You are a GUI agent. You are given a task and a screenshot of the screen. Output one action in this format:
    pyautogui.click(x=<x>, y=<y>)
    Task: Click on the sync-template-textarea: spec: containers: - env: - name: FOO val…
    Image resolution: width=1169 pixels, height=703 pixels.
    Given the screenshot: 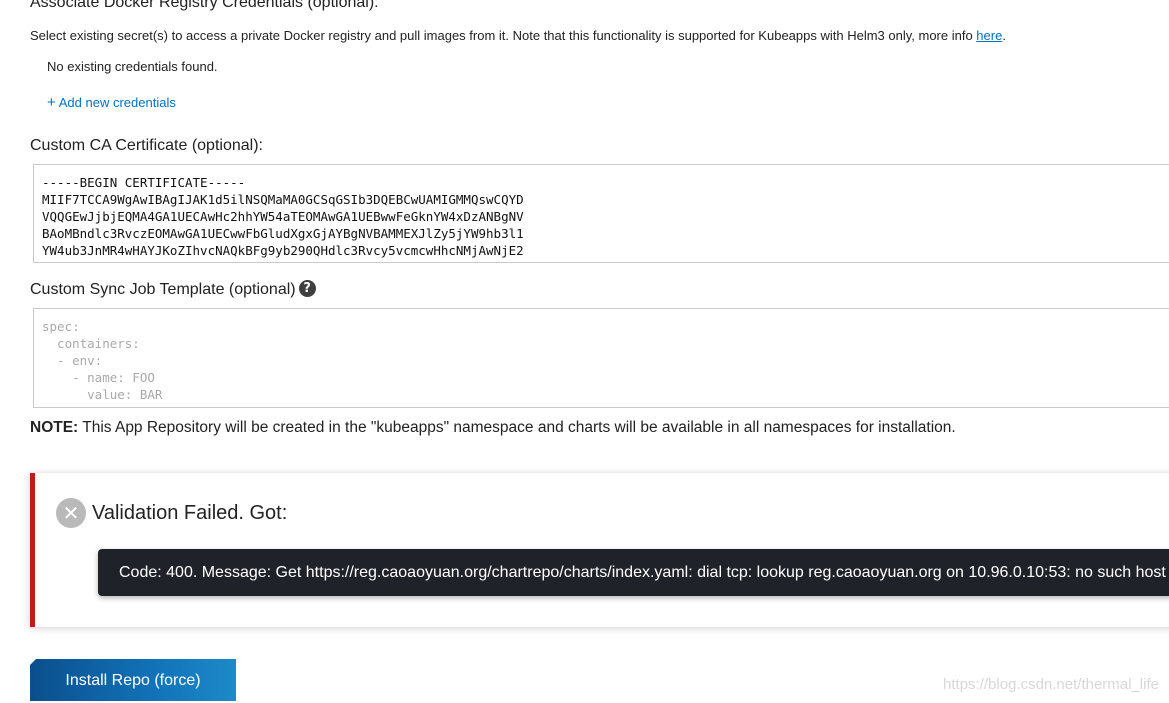 What is the action you would take?
    pyautogui.click(x=601, y=358)
    